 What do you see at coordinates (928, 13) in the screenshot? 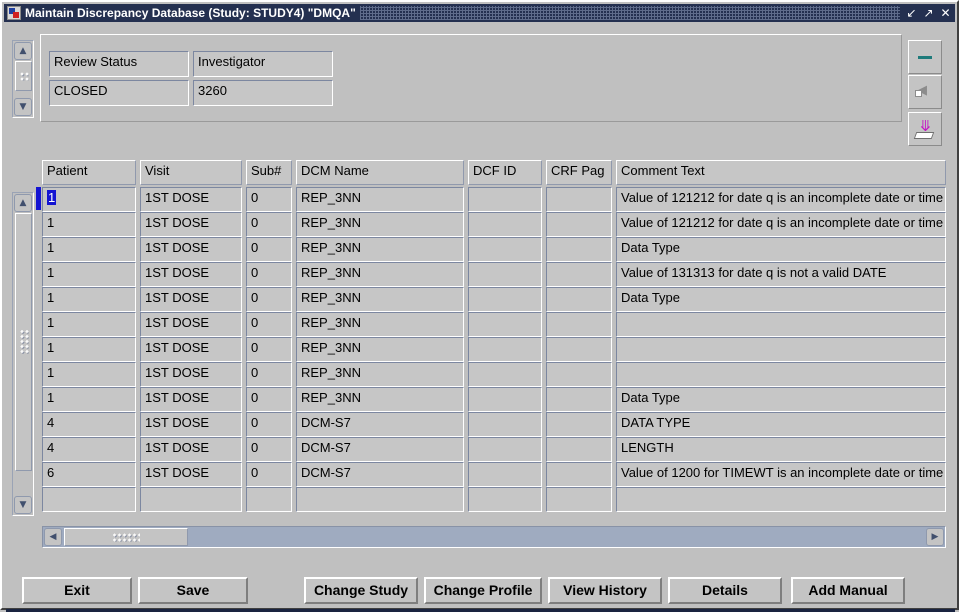
I see `maximize-icon: ↗` at bounding box center [928, 13].